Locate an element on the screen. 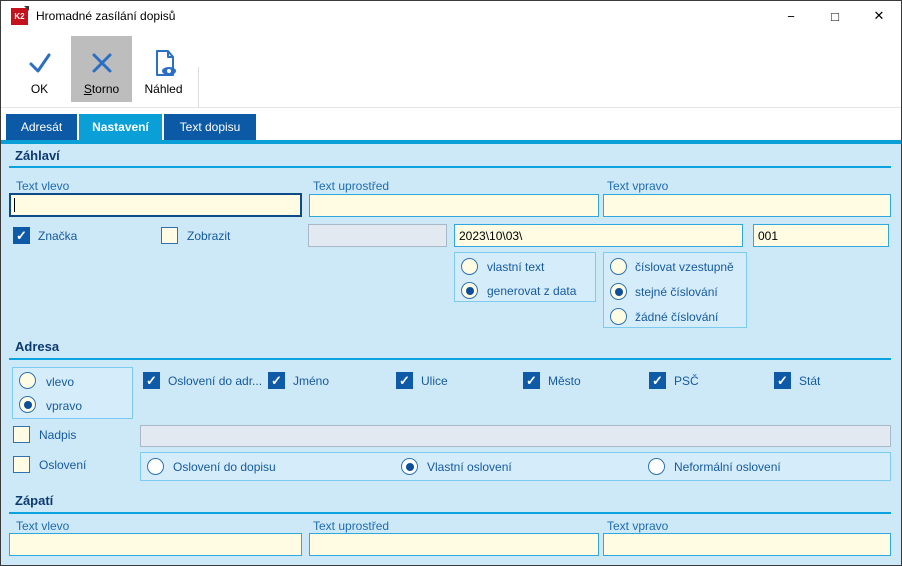 The height and width of the screenshot is (566, 902). text-caret is located at coordinates (14, 205).